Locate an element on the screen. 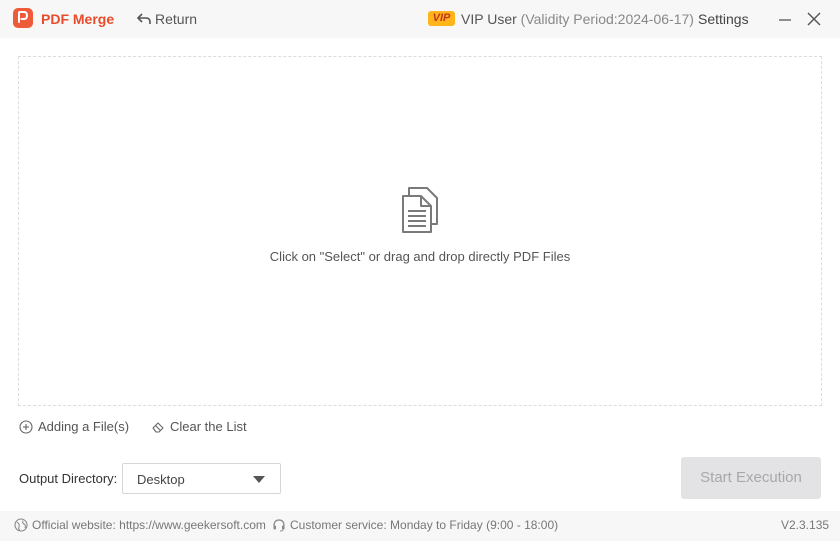 The height and width of the screenshot is (541, 840). add-files-label: Adding a File(s) is located at coordinates (84, 426).